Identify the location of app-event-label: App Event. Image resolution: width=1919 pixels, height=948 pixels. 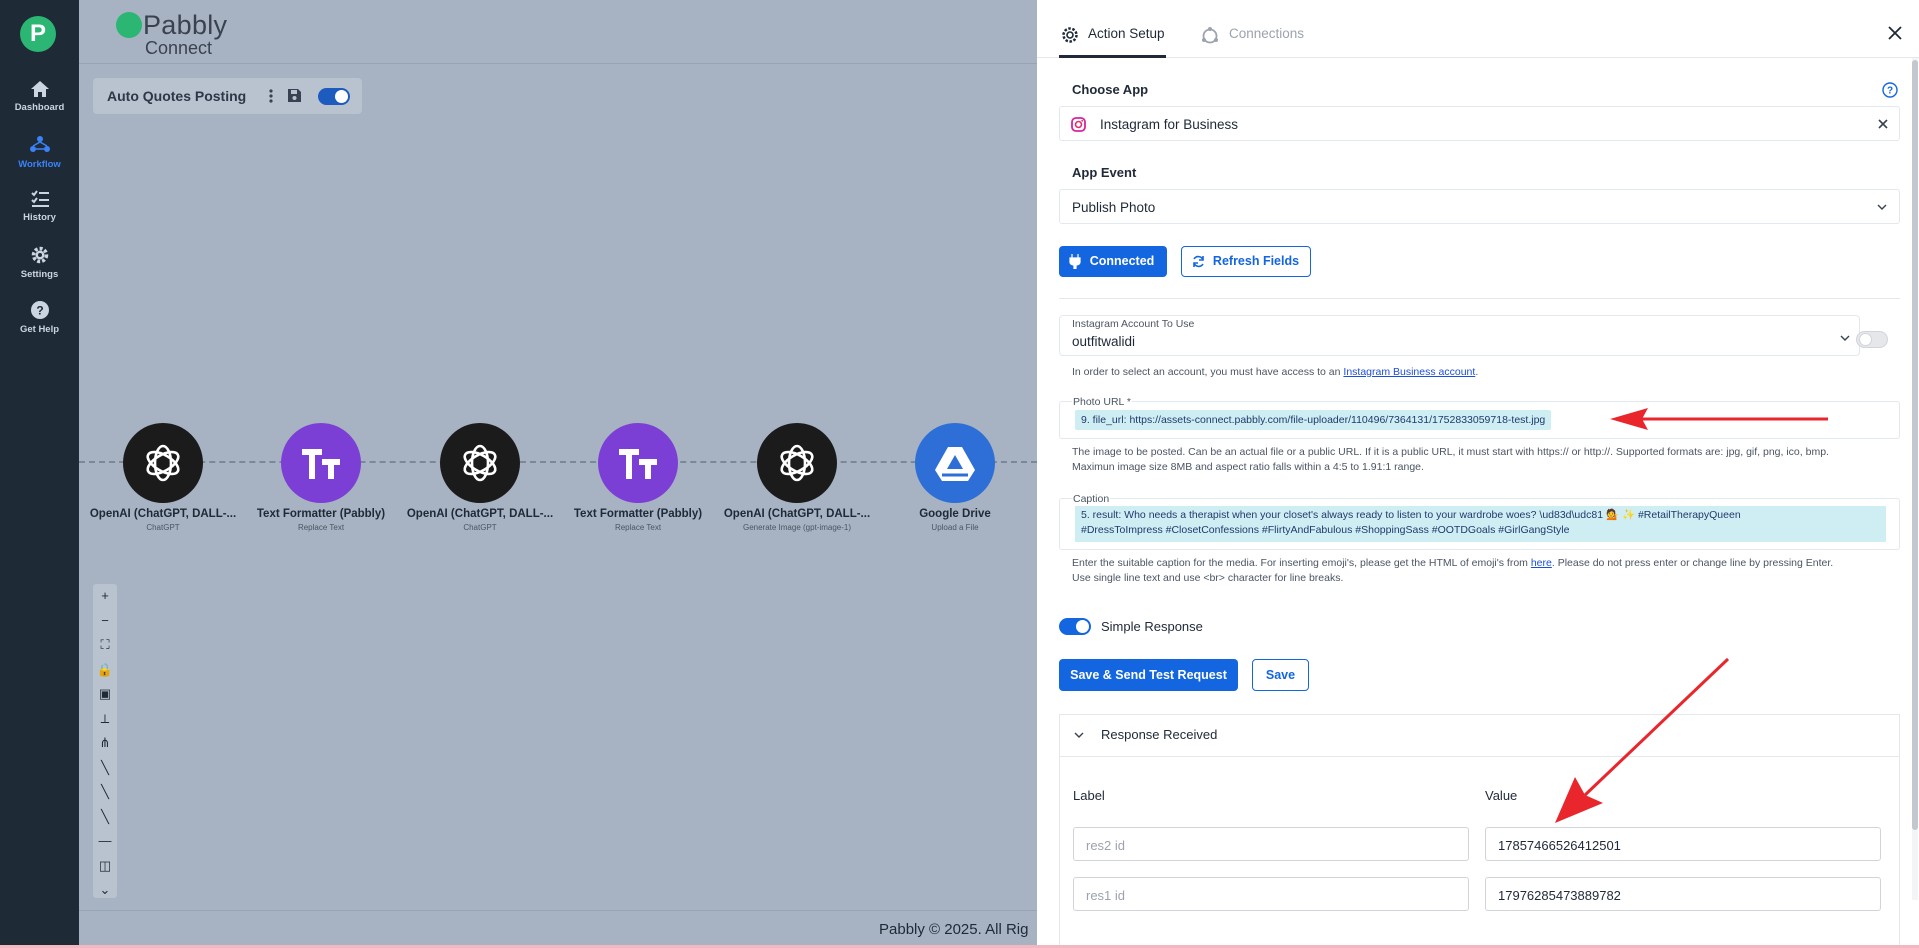
(1104, 172).